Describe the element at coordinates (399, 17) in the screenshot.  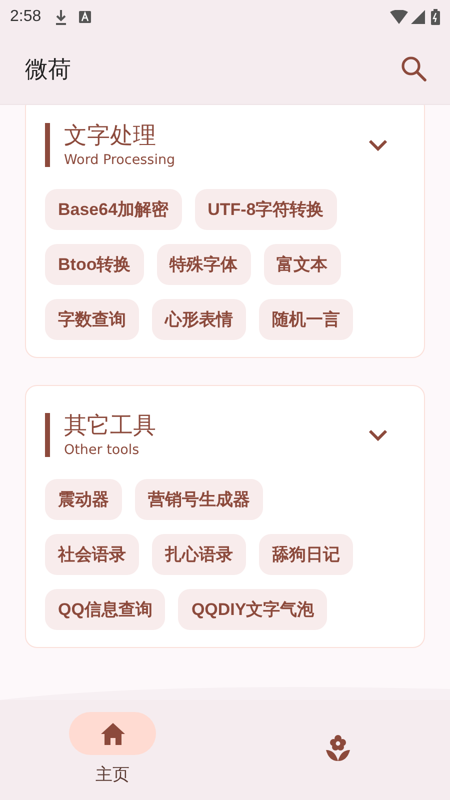
I see `wifi-icon` at that location.